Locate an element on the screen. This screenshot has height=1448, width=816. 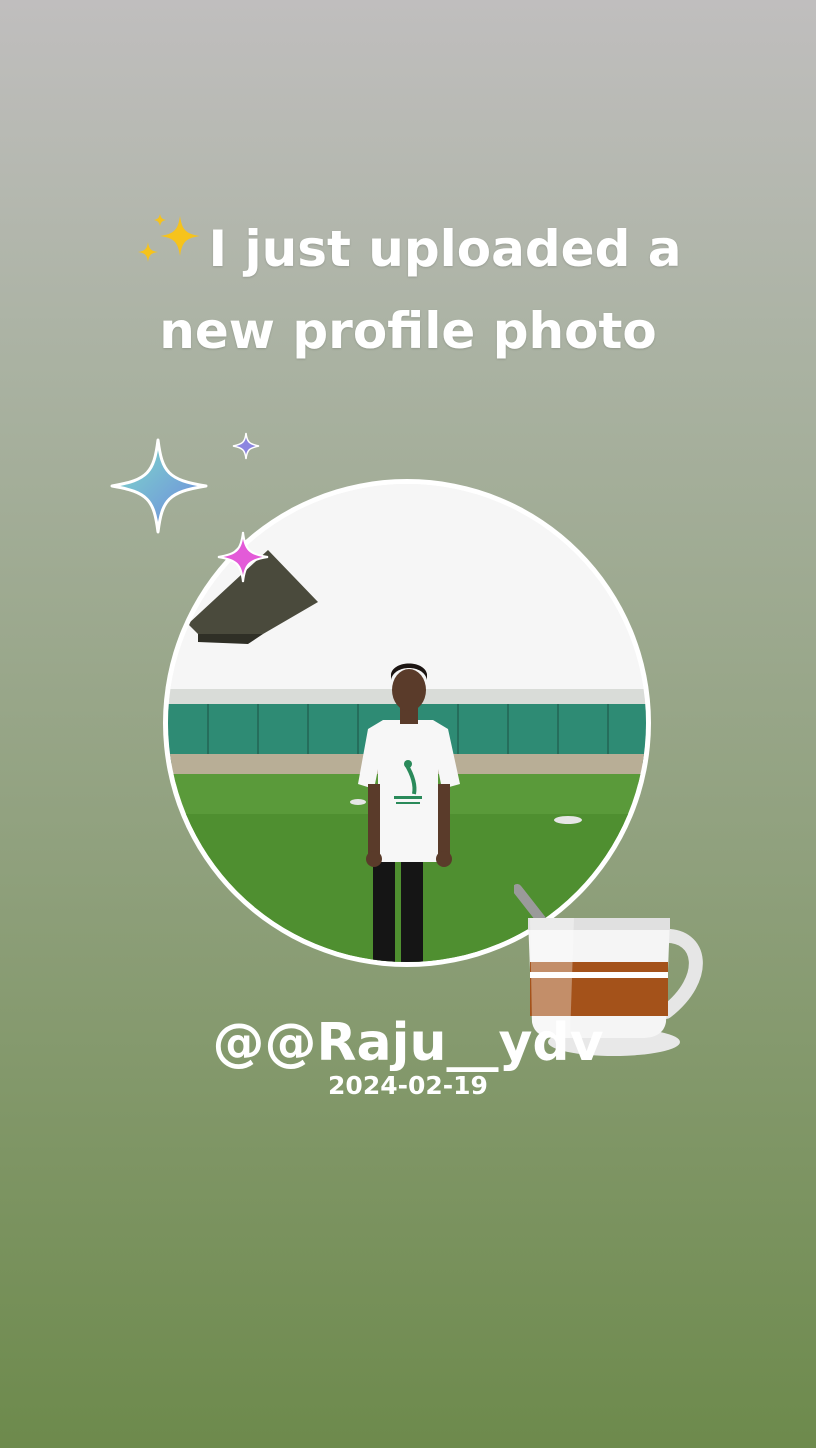
headline-line-1: I just uploaded a is located at coordinates (408, 249).